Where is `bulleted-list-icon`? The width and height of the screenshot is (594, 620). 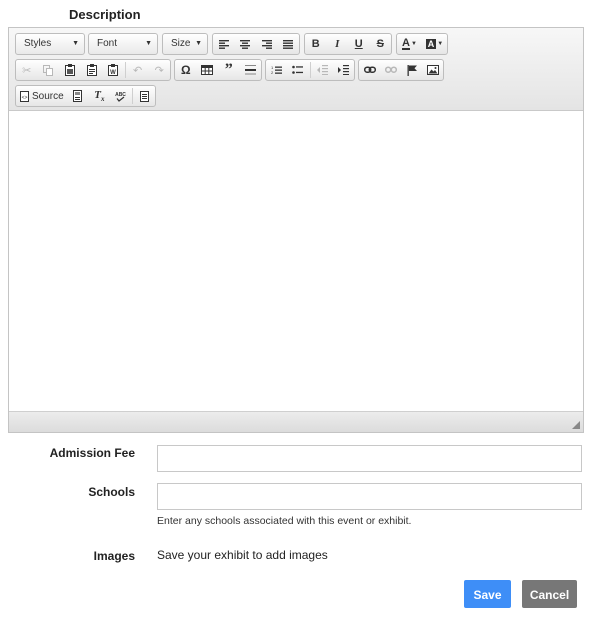
bulleted-list-icon is located at coordinates (298, 69).